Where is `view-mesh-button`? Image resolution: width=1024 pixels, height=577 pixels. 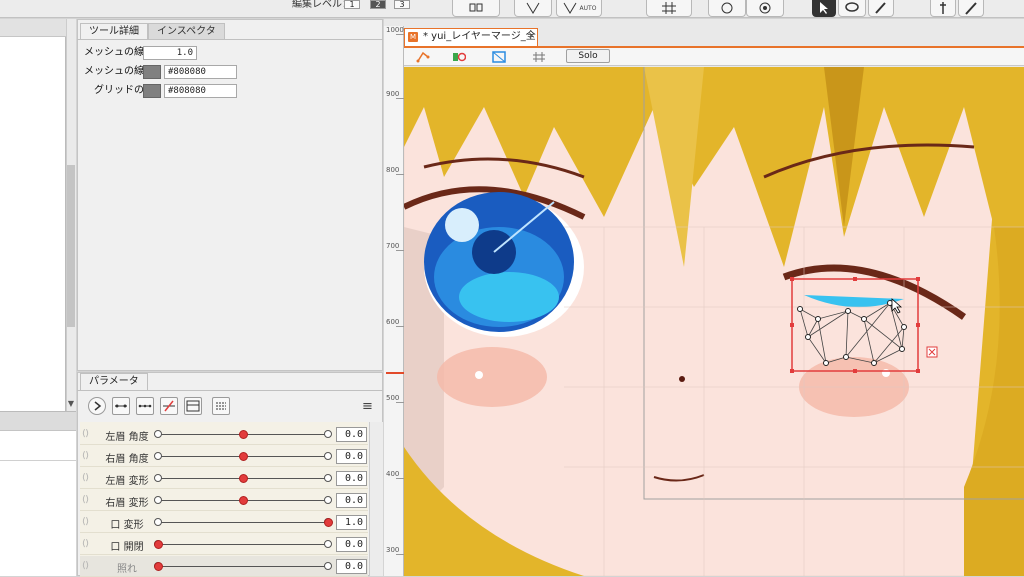 view-mesh-button is located at coordinates (499, 56).